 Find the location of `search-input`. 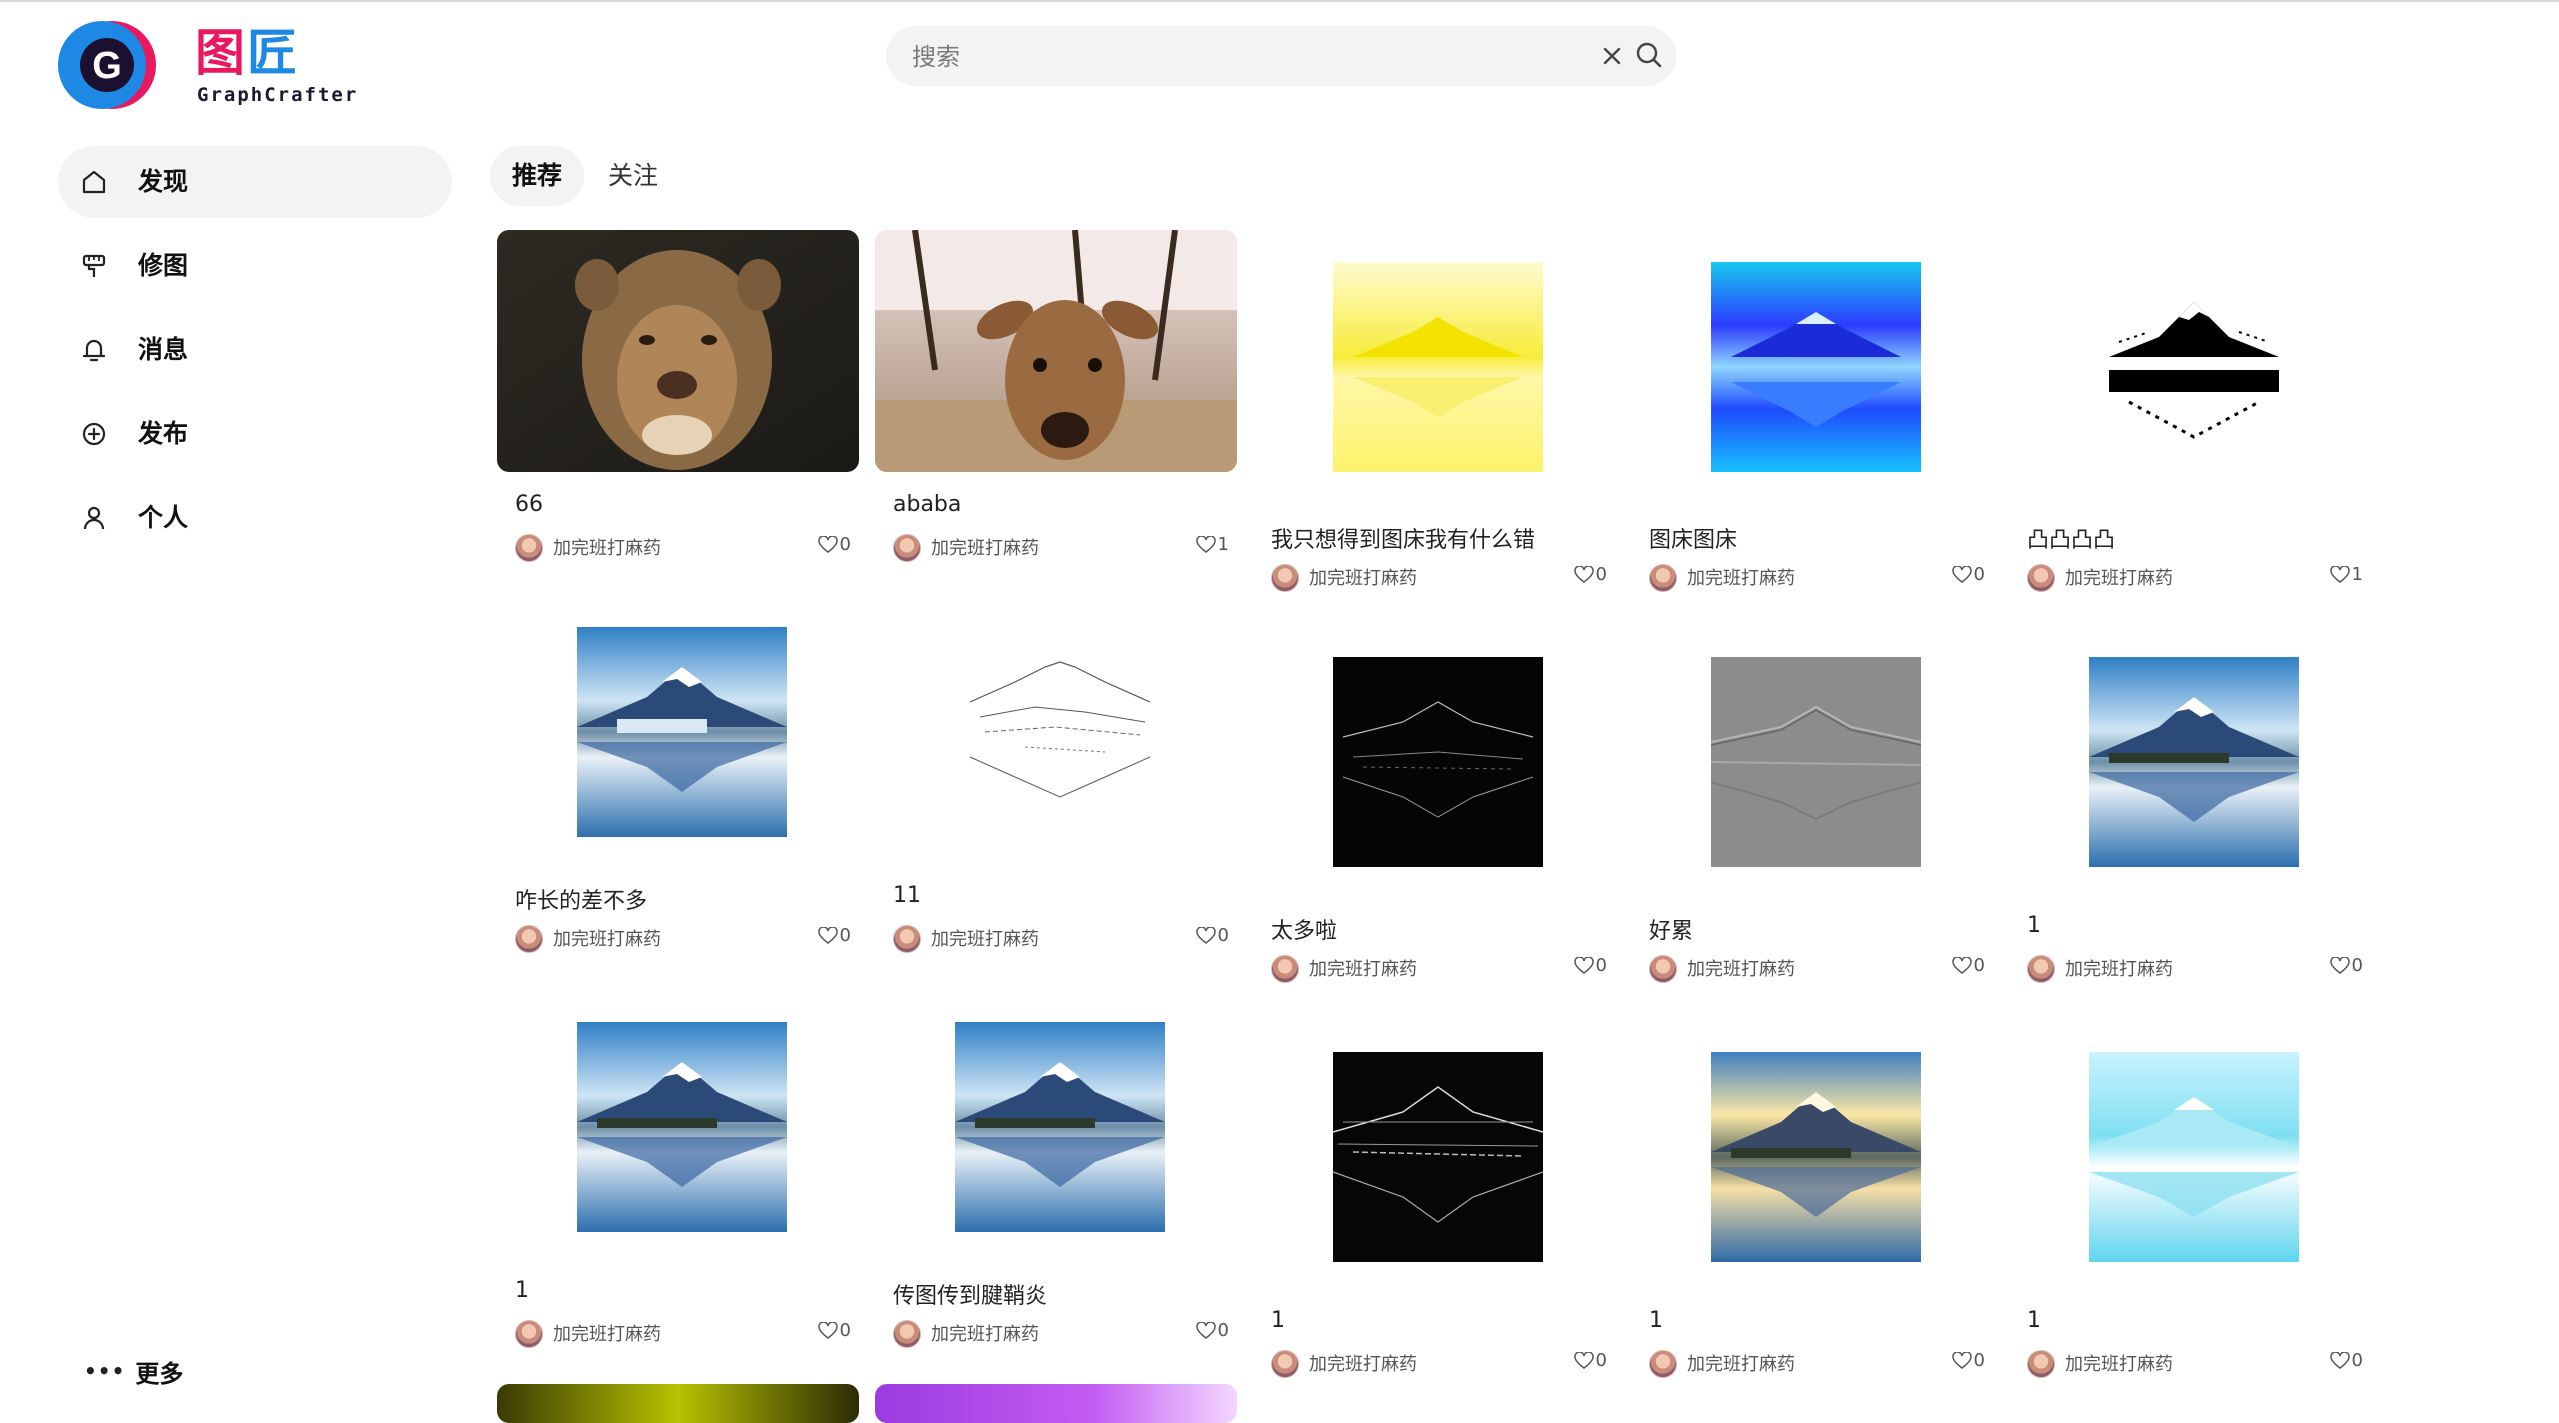

search-input is located at coordinates (1242, 57).